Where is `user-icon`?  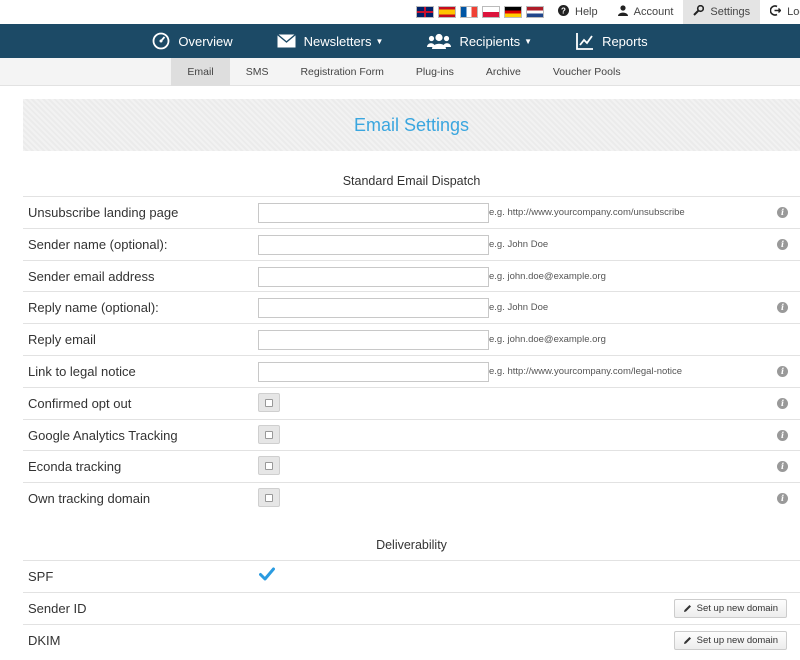 user-icon is located at coordinates (622, 12).